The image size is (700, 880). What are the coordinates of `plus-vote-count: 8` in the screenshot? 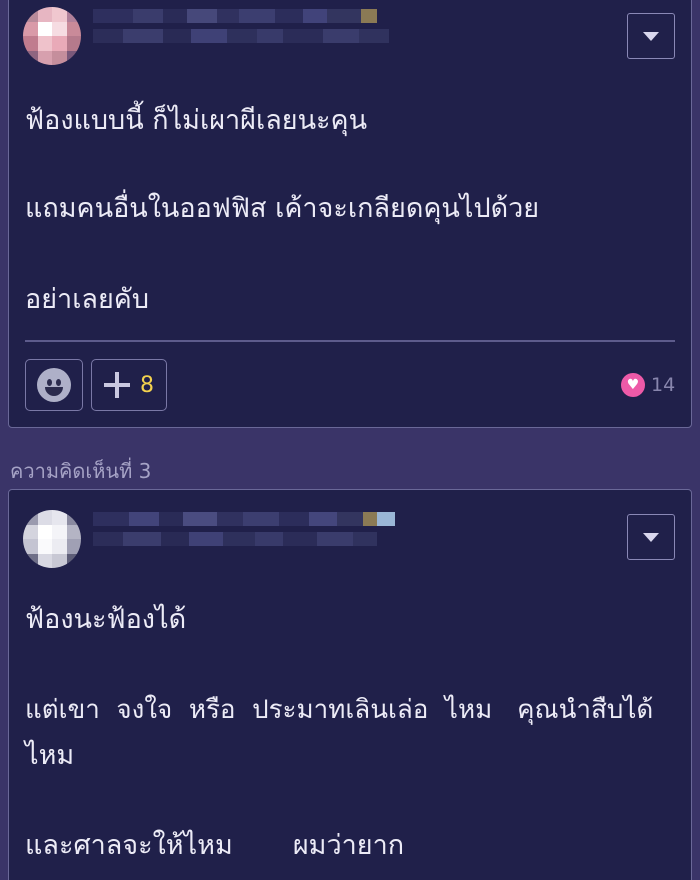 It's located at (147, 385).